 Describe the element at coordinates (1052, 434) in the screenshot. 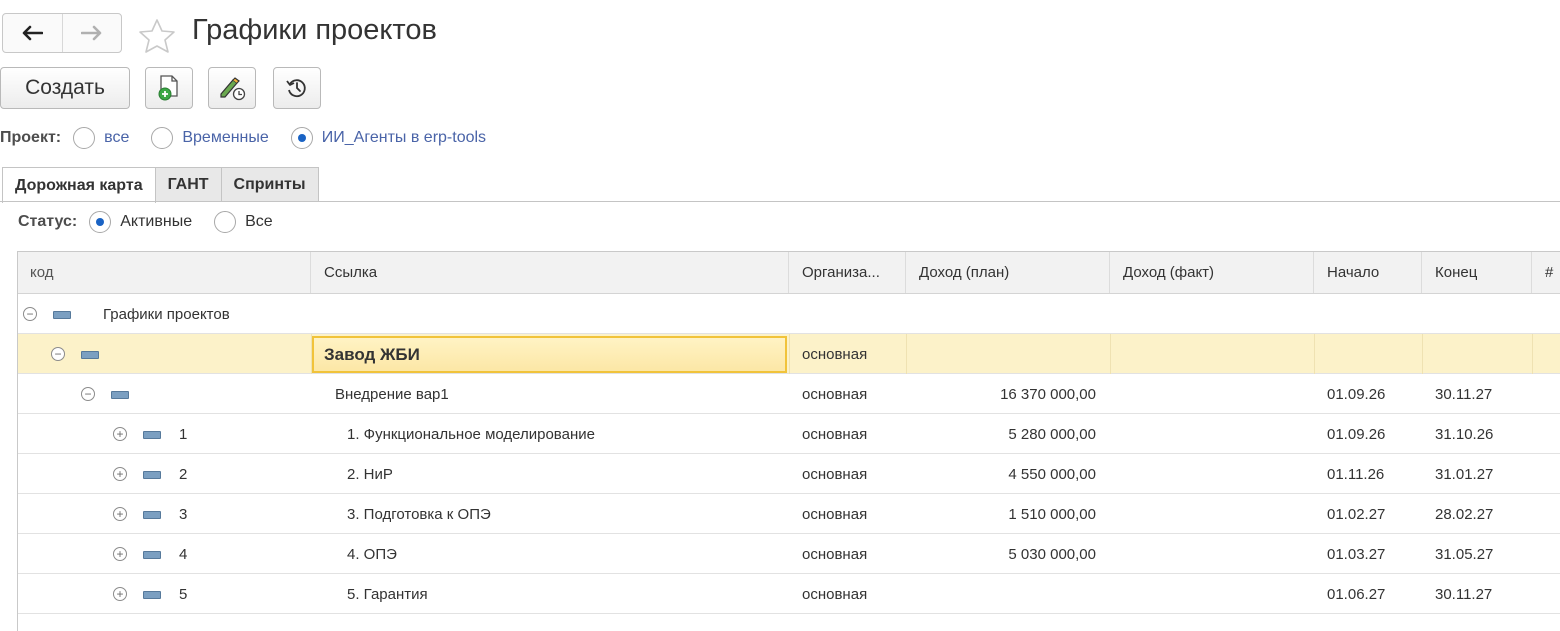

I see `cell-income-plan: 5 280 000,00` at that location.